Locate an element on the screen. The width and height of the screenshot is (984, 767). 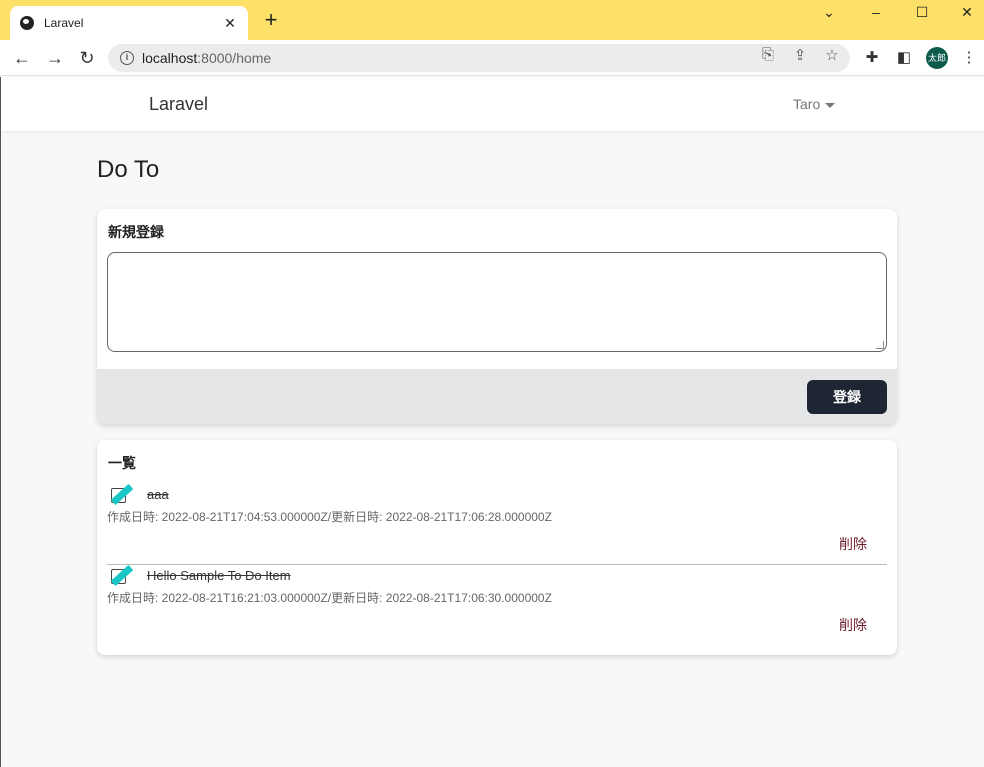
address-bar: i localhost:8000/home is located at coordinates (479, 58).